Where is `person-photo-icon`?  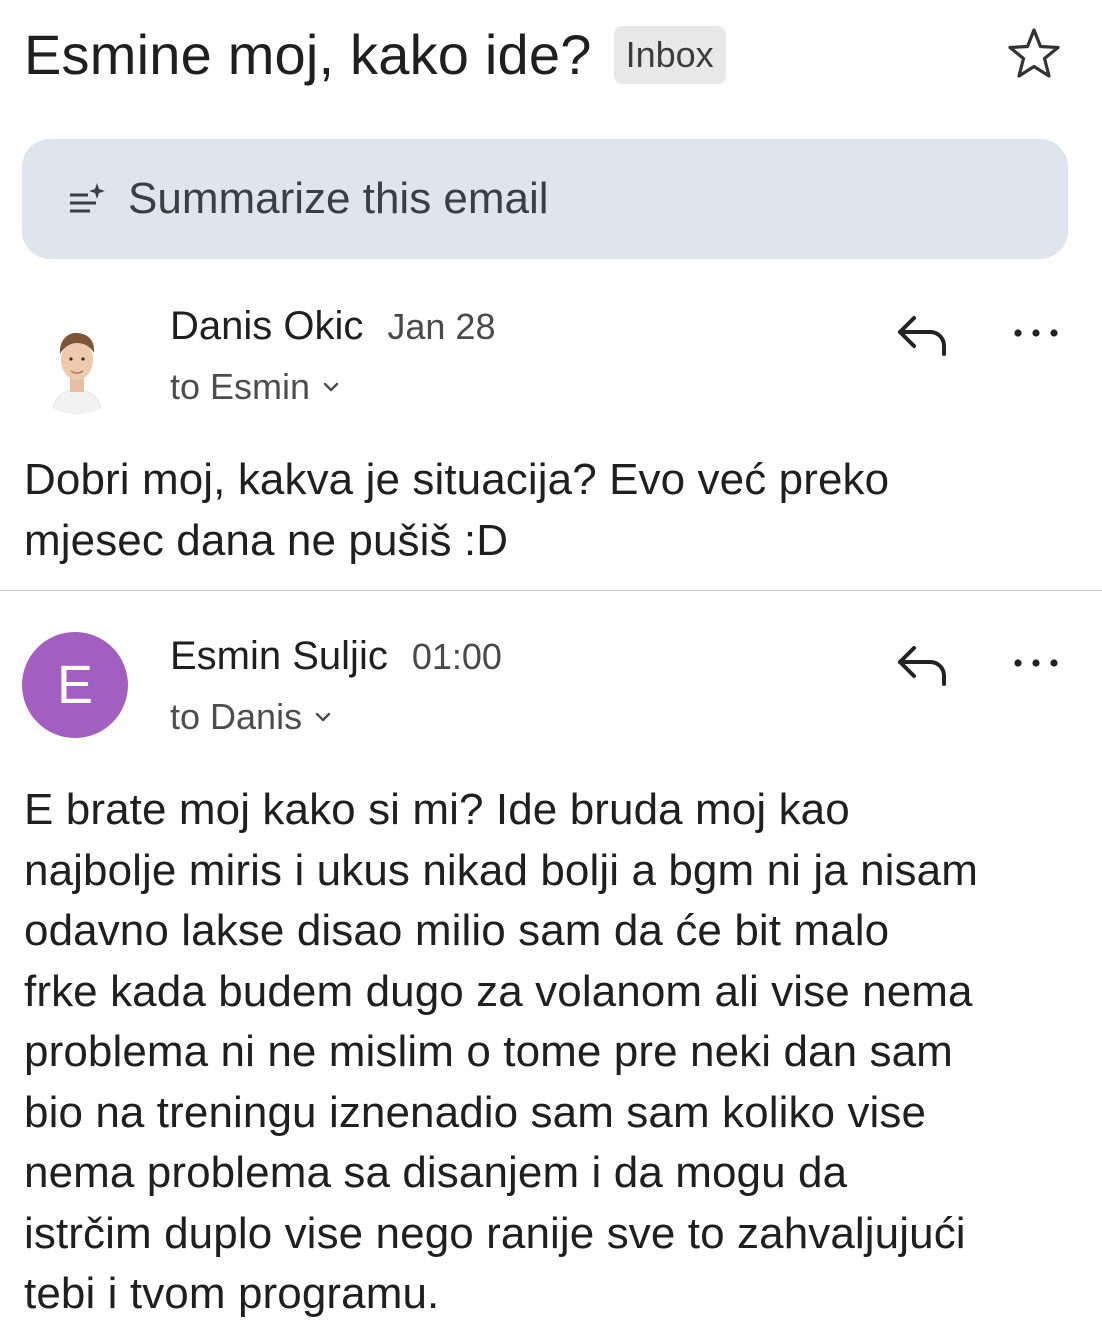
person-photo-icon is located at coordinates (77, 361).